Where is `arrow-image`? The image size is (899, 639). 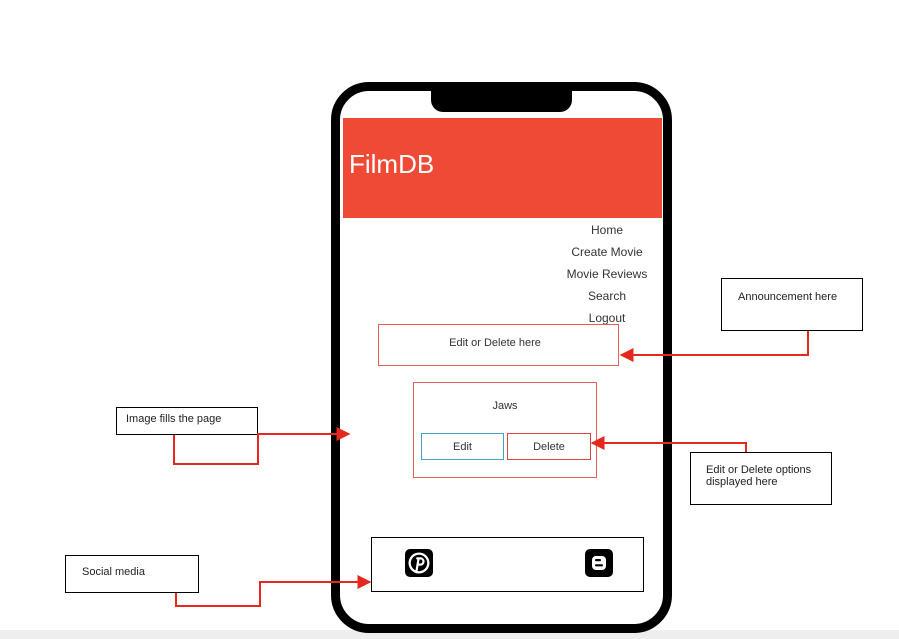 arrow-image is located at coordinates (262, 446).